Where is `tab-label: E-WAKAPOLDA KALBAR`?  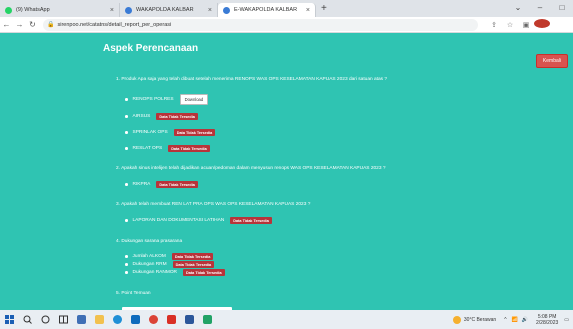 tab-label: E-WAKAPOLDA KALBAR is located at coordinates (266, 10).